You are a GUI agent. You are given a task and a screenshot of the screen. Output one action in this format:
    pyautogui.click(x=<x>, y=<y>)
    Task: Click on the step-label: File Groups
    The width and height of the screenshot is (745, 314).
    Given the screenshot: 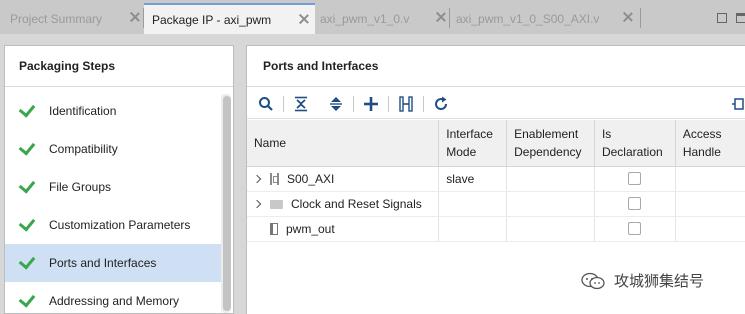 What is the action you would take?
    pyautogui.click(x=80, y=187)
    